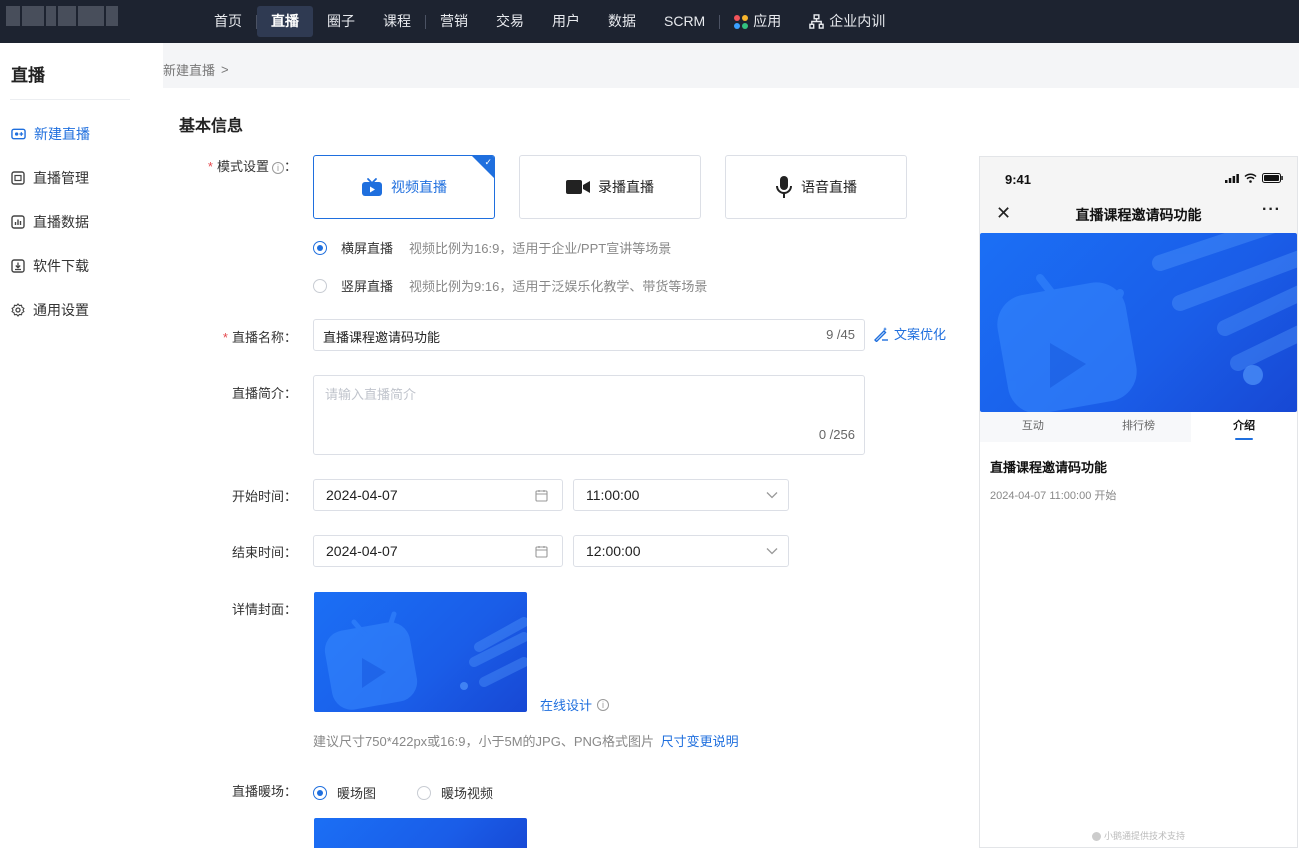 This screenshot has height=848, width=1299. I want to click on brand-logo, so click(66, 16).